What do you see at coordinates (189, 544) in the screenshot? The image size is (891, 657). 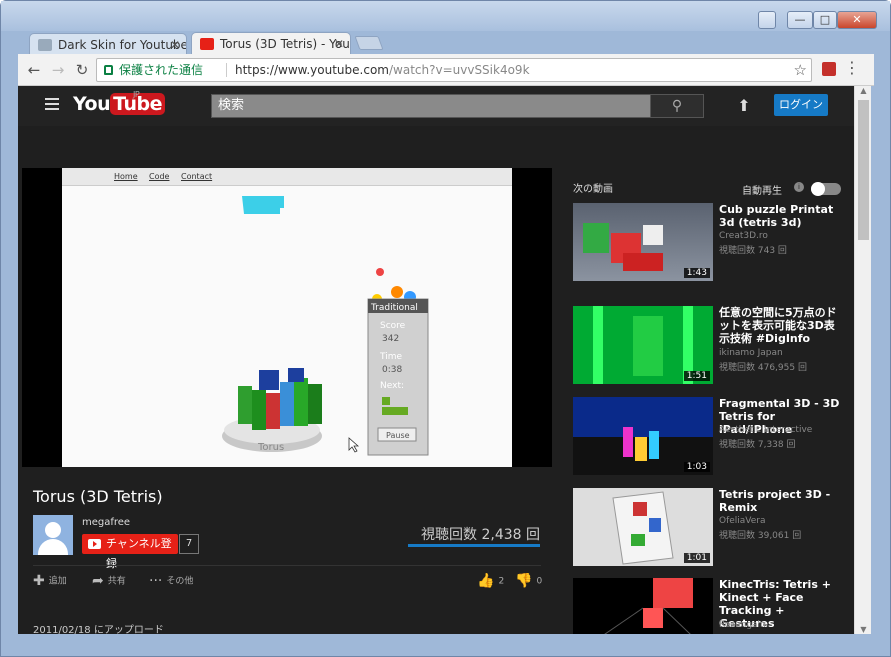 I see `subscriber-count: 7` at bounding box center [189, 544].